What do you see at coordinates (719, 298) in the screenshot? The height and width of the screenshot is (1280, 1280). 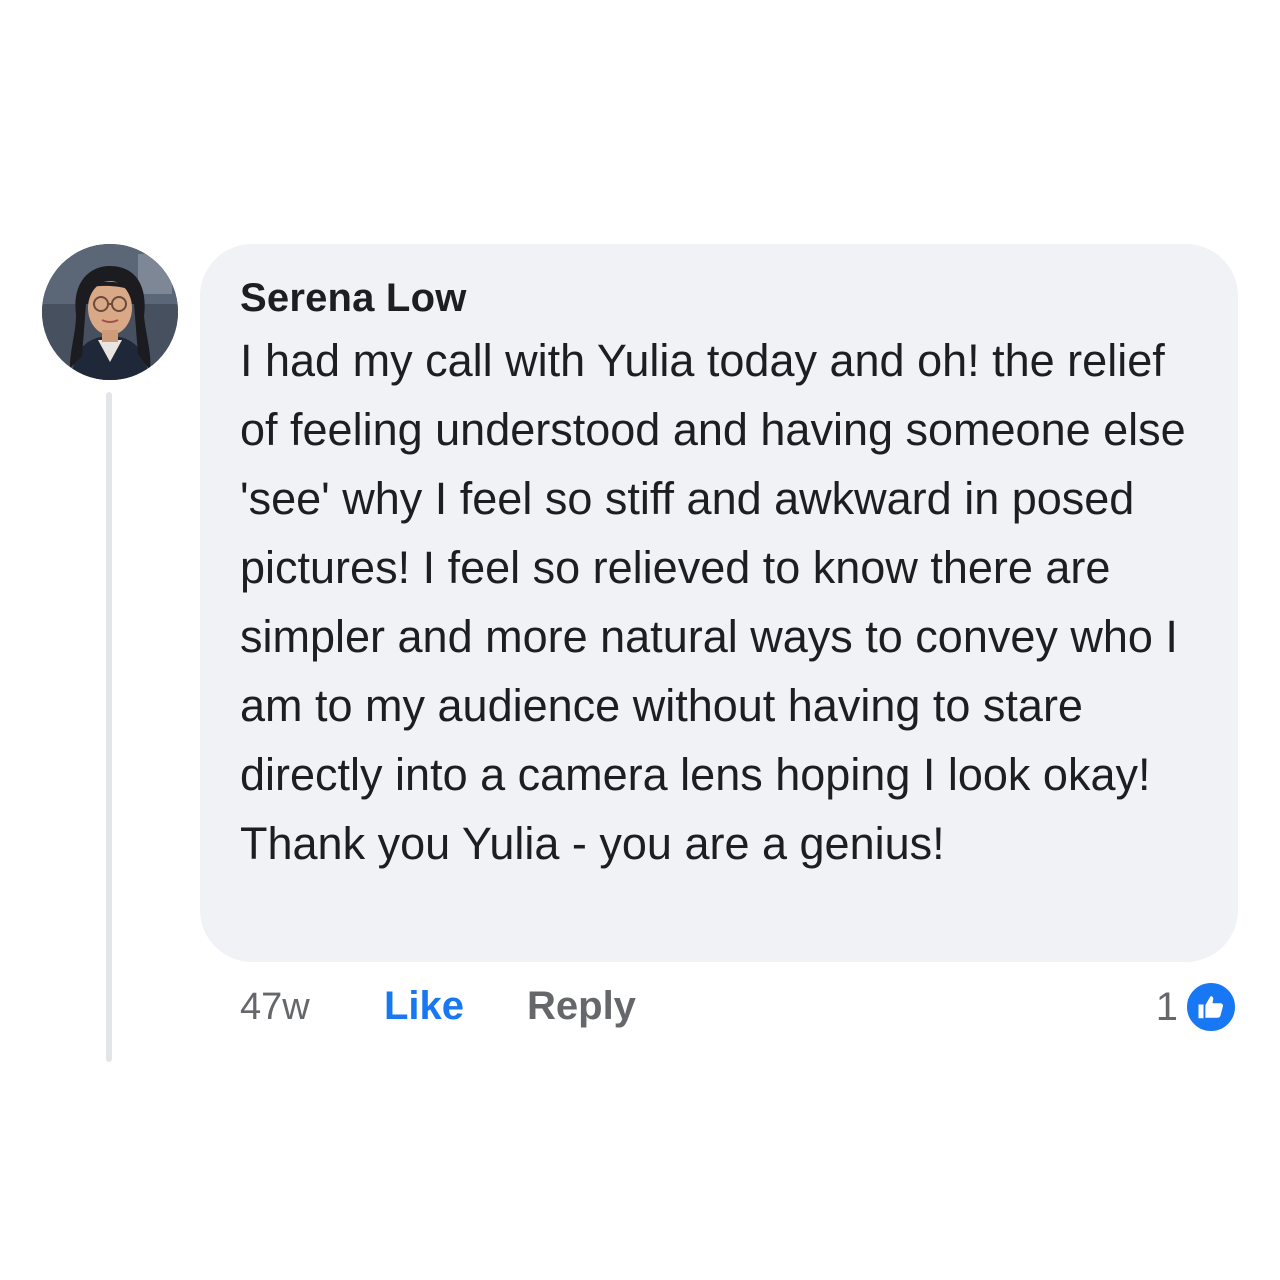 I see `comment-author: Serena Low` at bounding box center [719, 298].